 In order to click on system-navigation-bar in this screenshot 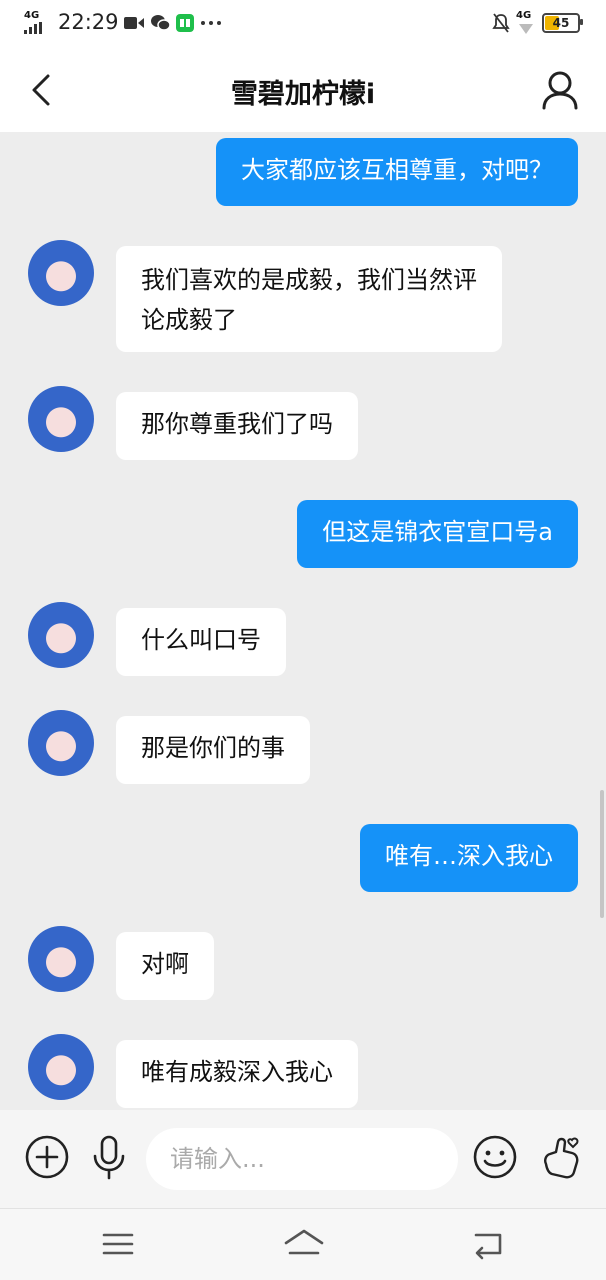, I will do `click(303, 1244)`.